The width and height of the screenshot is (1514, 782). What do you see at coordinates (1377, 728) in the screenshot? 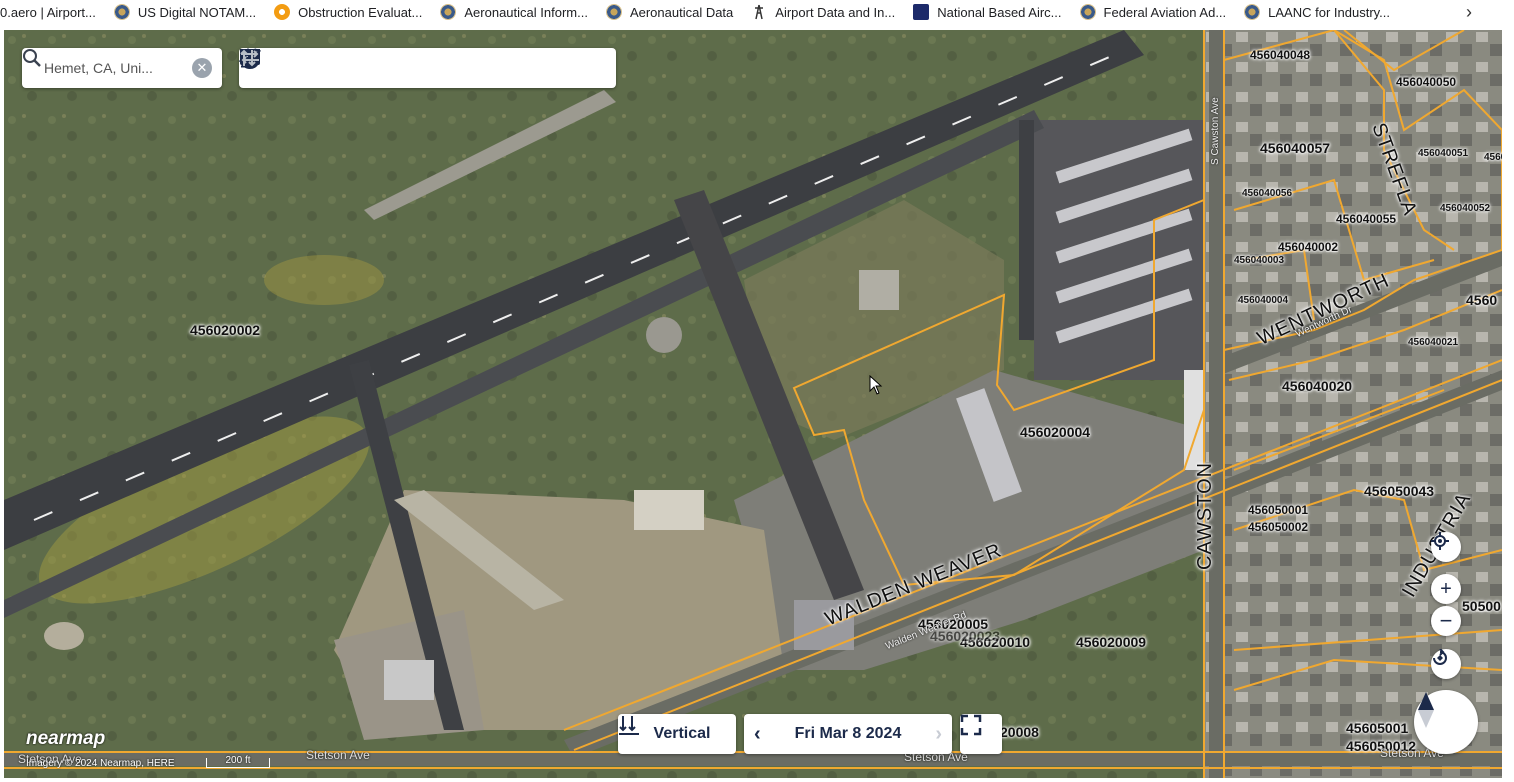
I see `parcel-label: 45605001` at bounding box center [1377, 728].